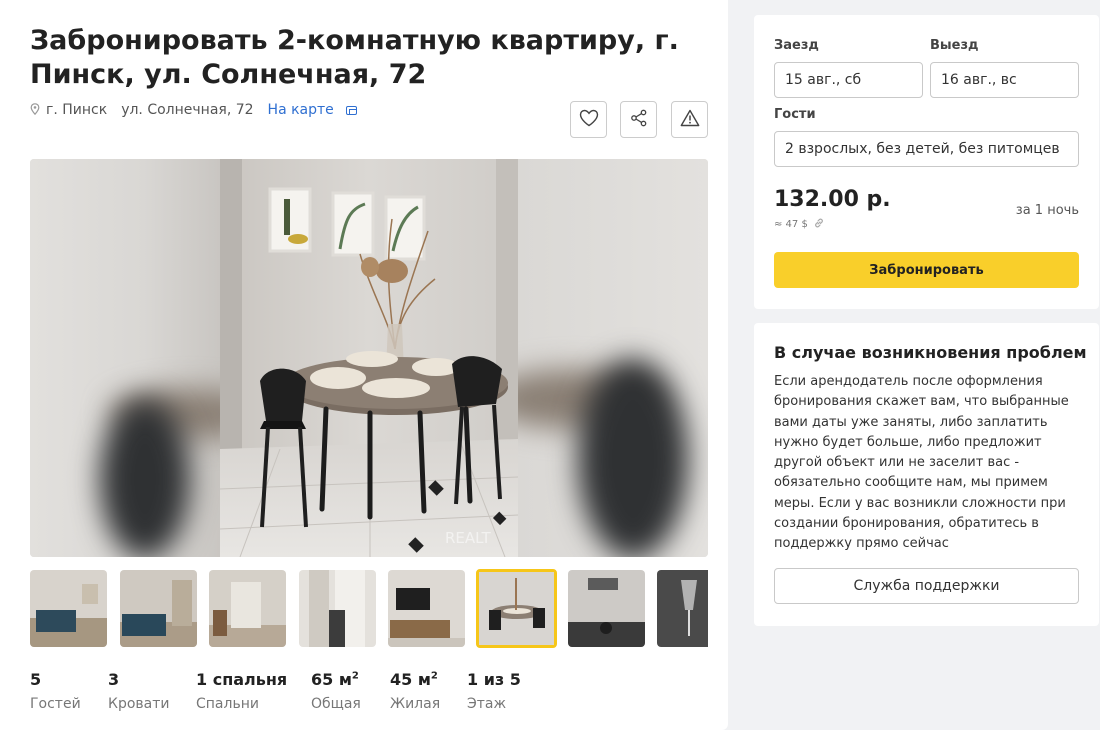 The height and width of the screenshot is (730, 1100). What do you see at coordinates (468, 538) in the screenshot?
I see `watermark-text: REALT` at bounding box center [468, 538].